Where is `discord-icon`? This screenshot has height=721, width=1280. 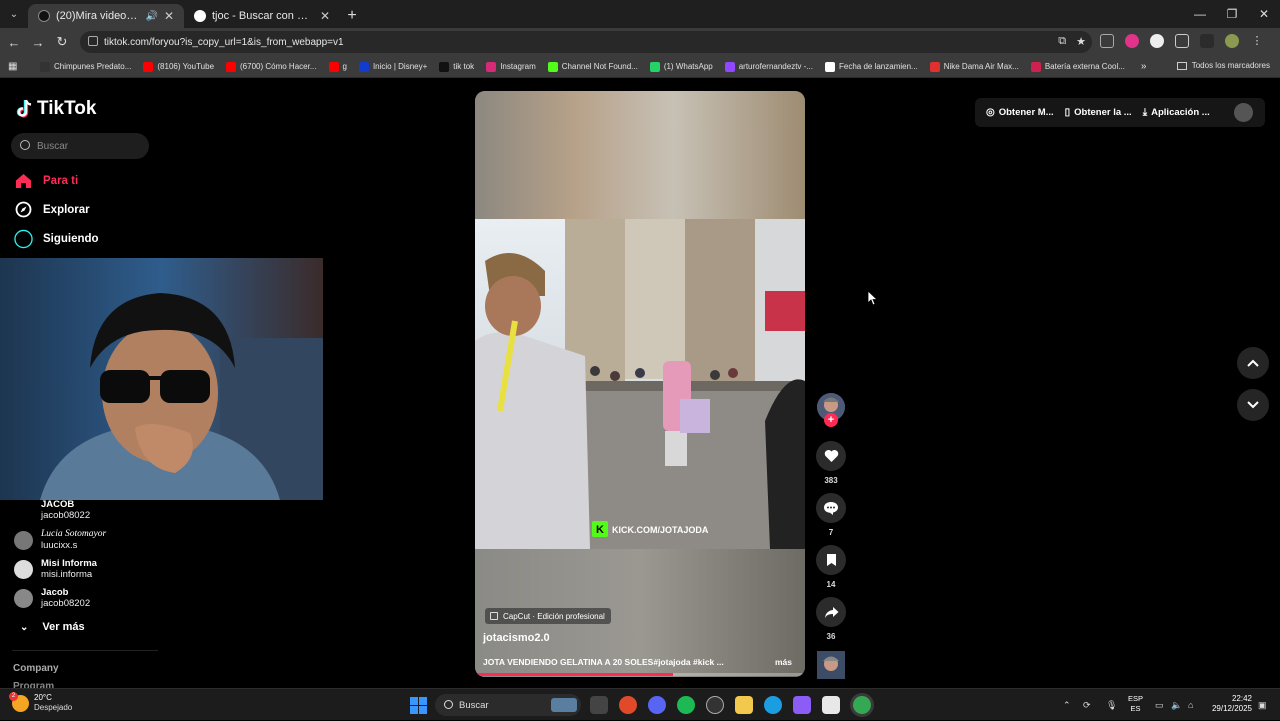
discord-icon is located at coordinates (657, 705).